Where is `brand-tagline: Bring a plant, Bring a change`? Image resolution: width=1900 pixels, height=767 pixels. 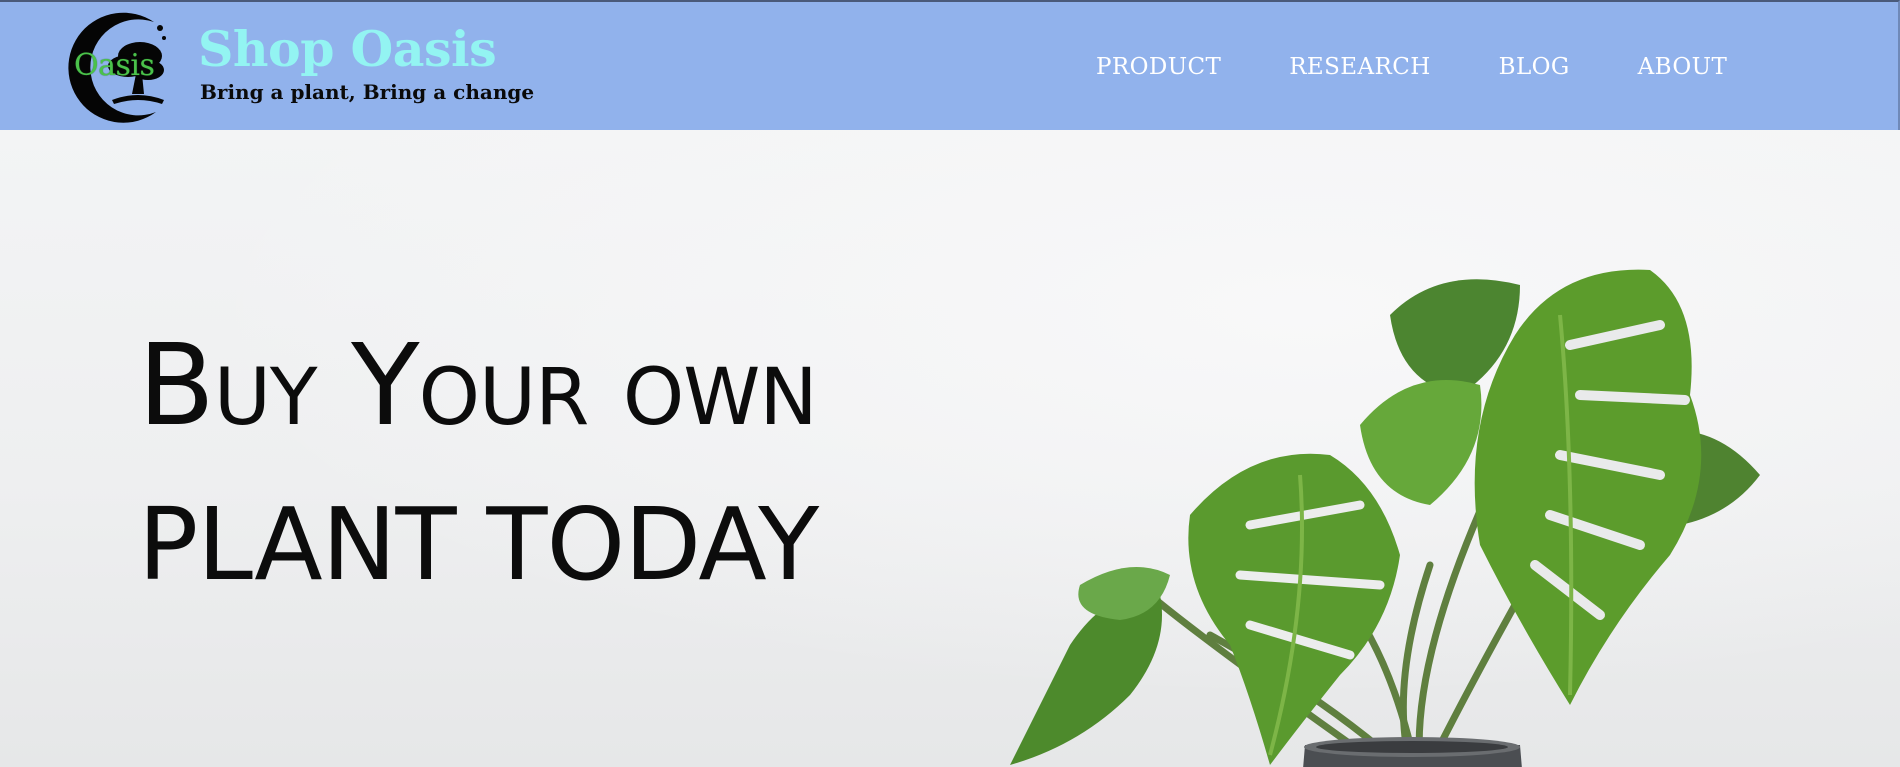
brand-tagline: Bring a plant, Bring a change is located at coordinates (367, 92).